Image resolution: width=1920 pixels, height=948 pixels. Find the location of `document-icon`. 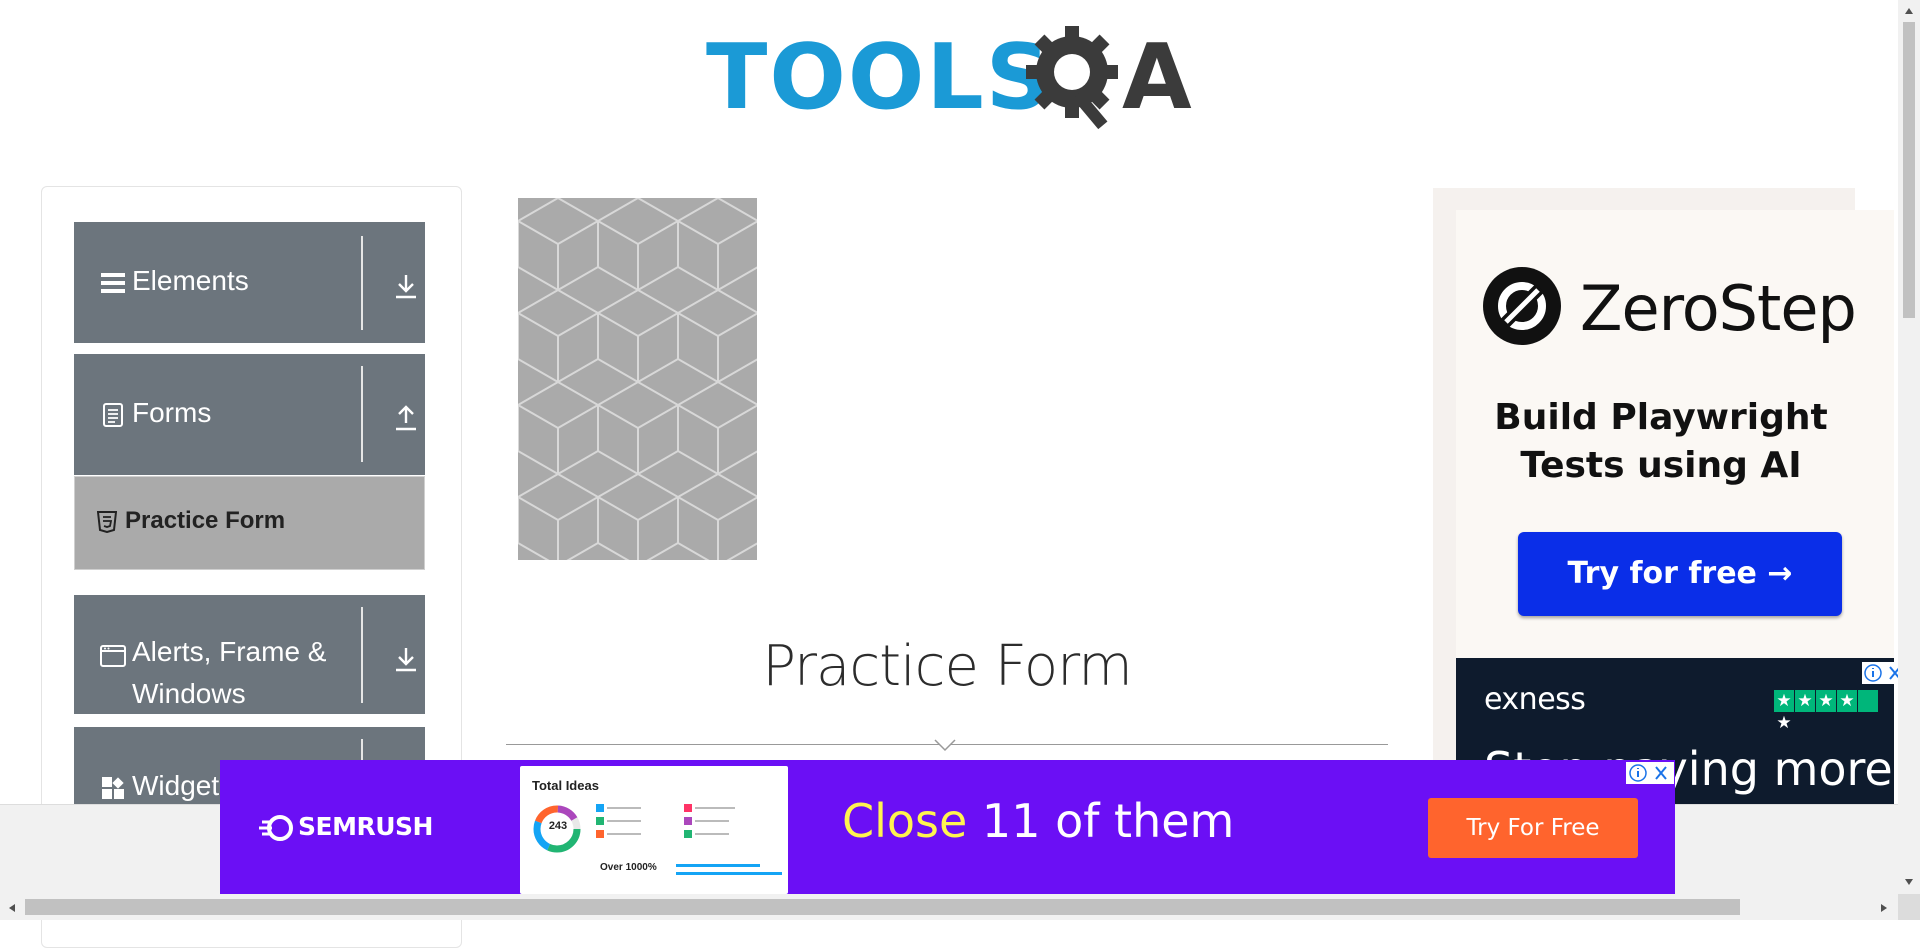

document-icon is located at coordinates (113, 415).